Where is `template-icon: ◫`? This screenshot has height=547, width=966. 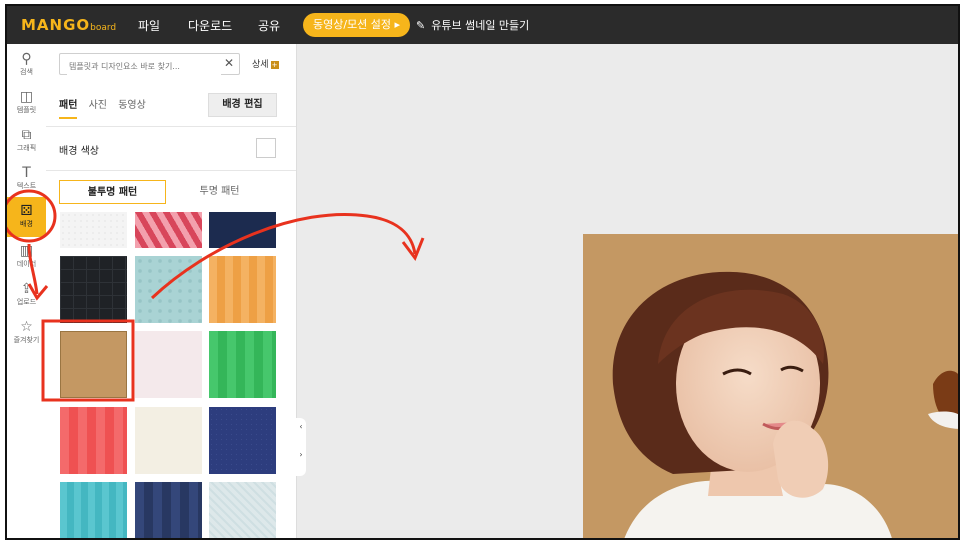 template-icon: ◫ is located at coordinates (26, 97).